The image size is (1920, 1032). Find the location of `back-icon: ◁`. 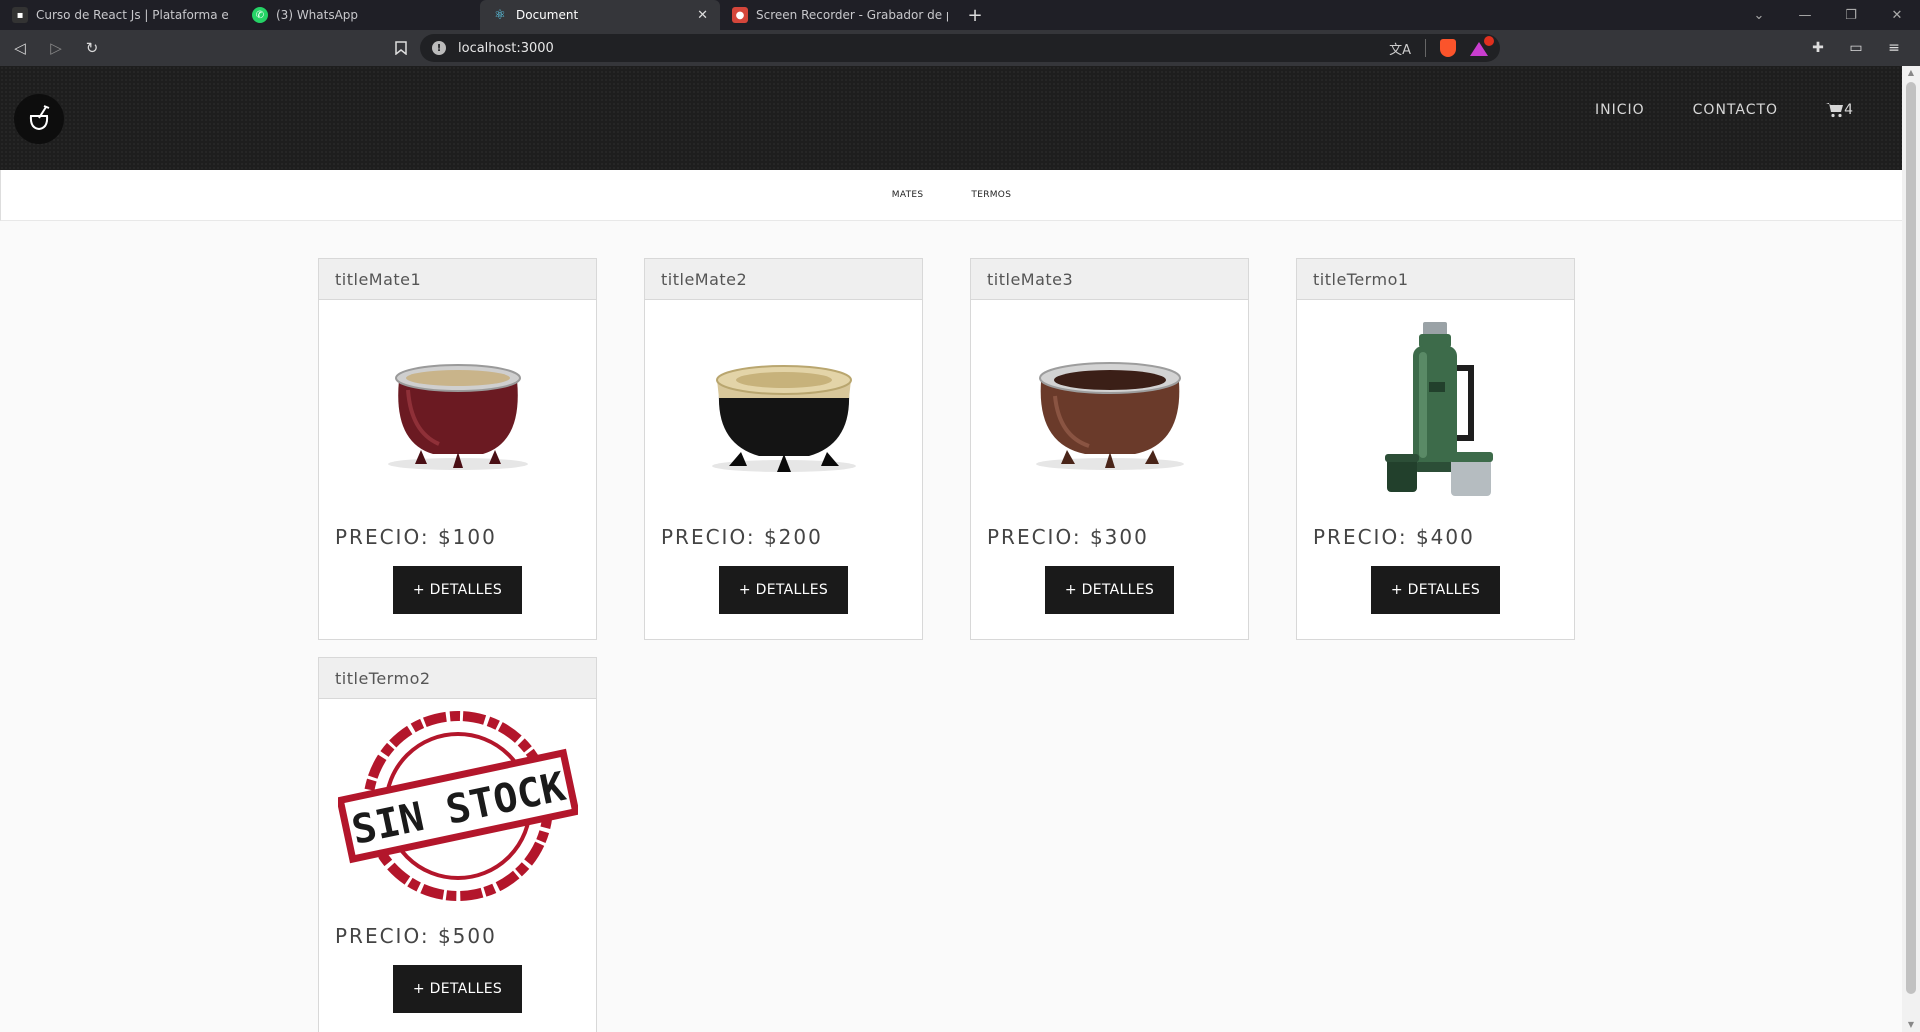

back-icon: ◁ is located at coordinates (20, 48).